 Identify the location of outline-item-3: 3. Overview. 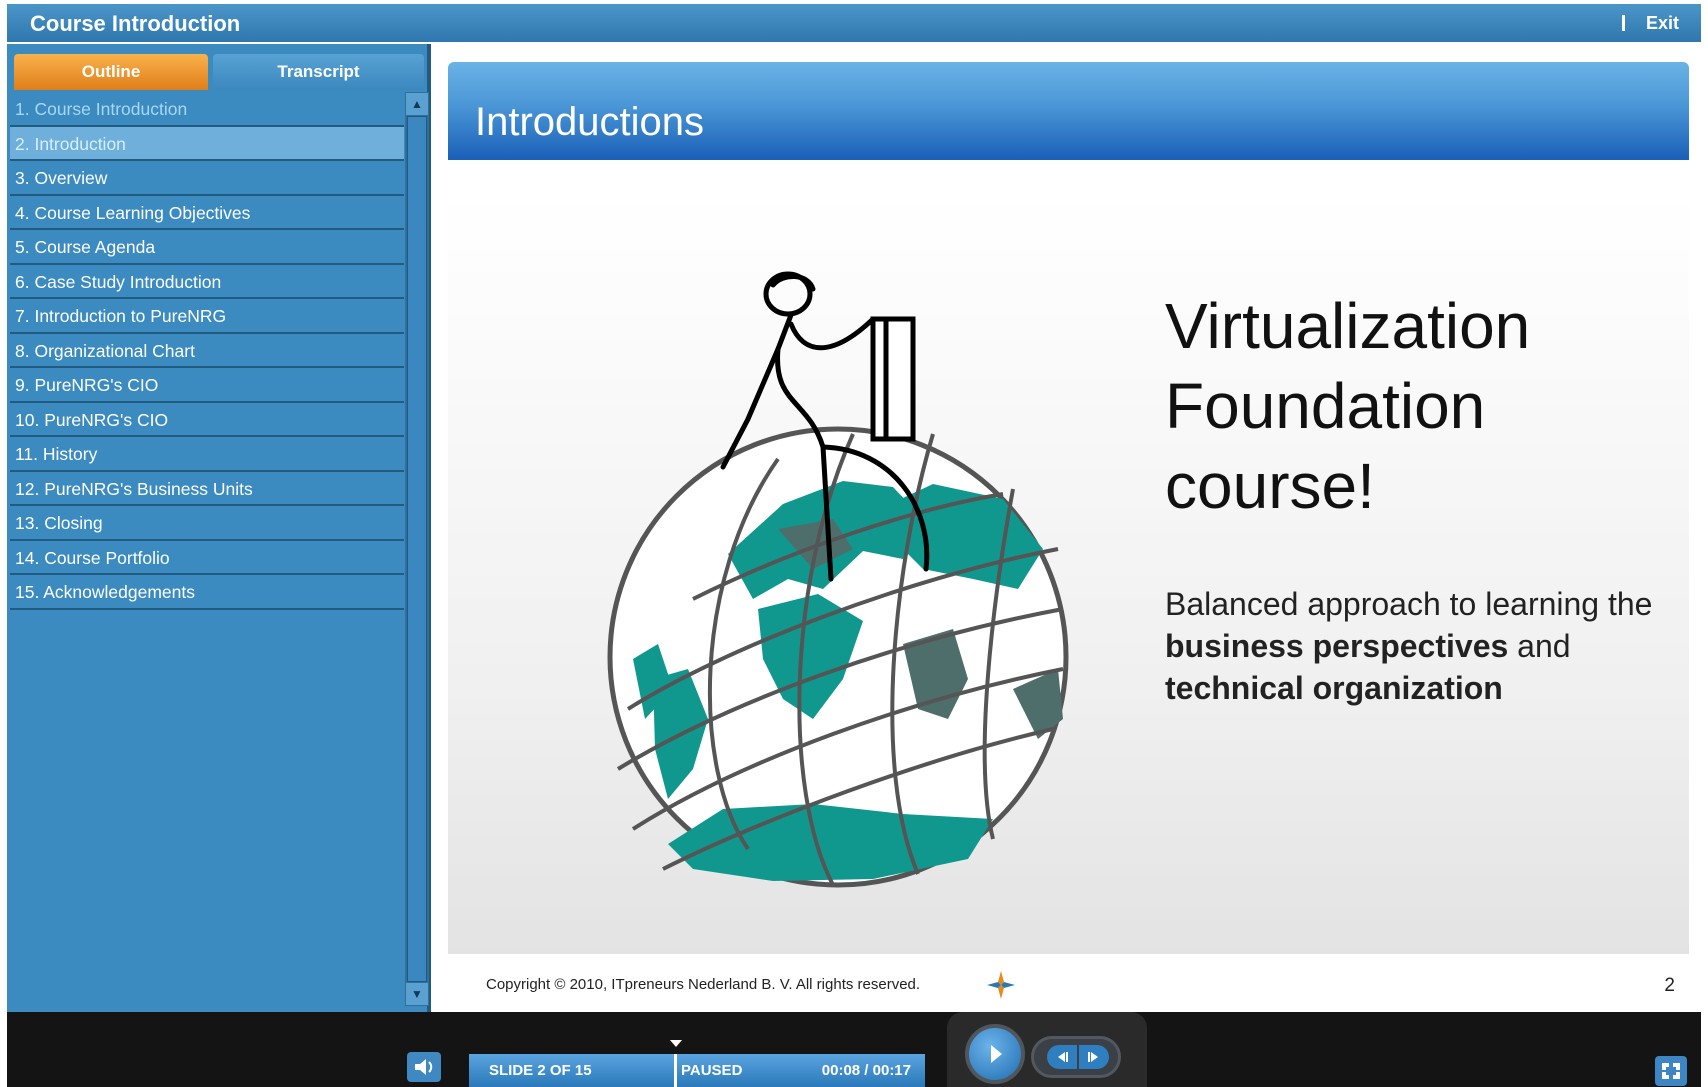
(207, 178).